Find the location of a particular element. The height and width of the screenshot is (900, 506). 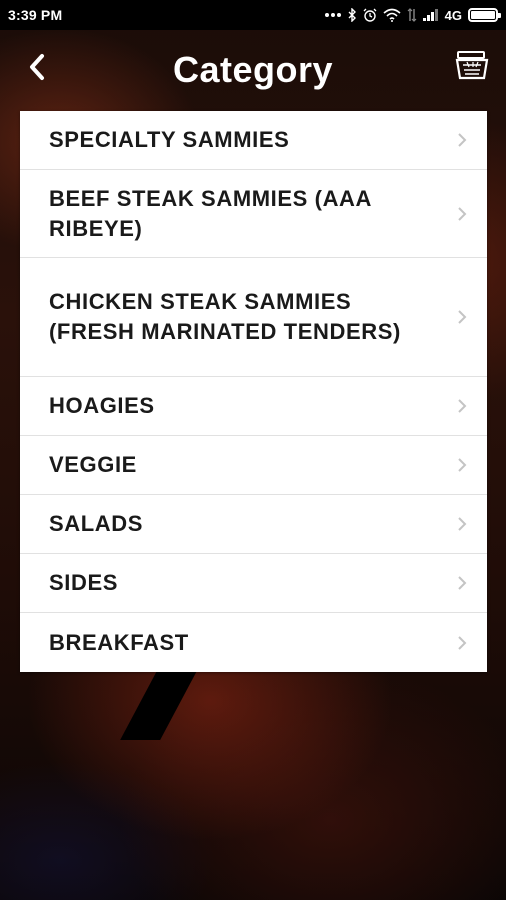

more-dots-icon is located at coordinates (332, 15).